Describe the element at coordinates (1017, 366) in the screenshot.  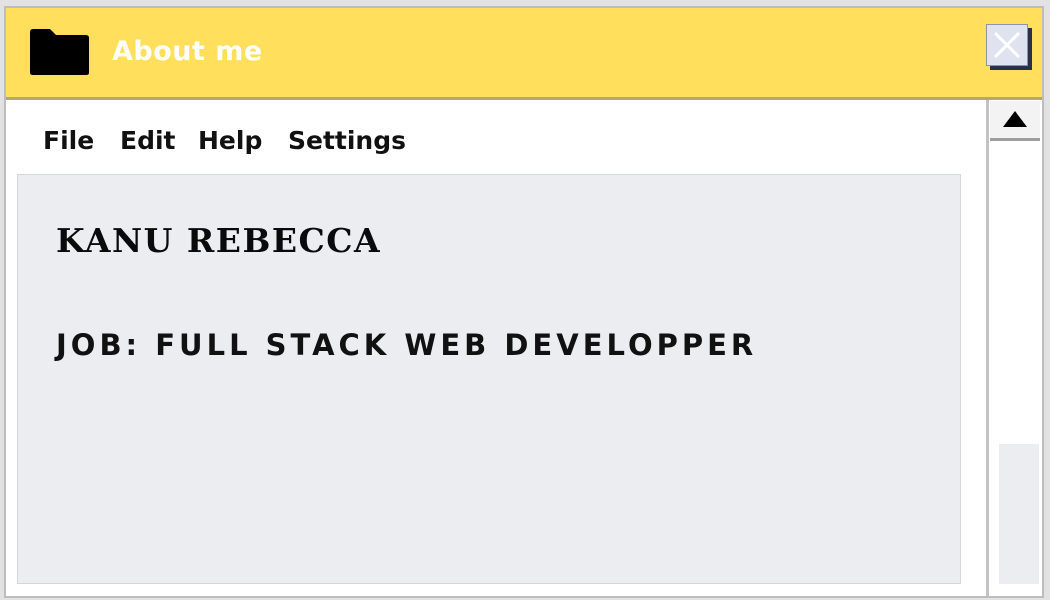
I see `scroll-track` at that location.